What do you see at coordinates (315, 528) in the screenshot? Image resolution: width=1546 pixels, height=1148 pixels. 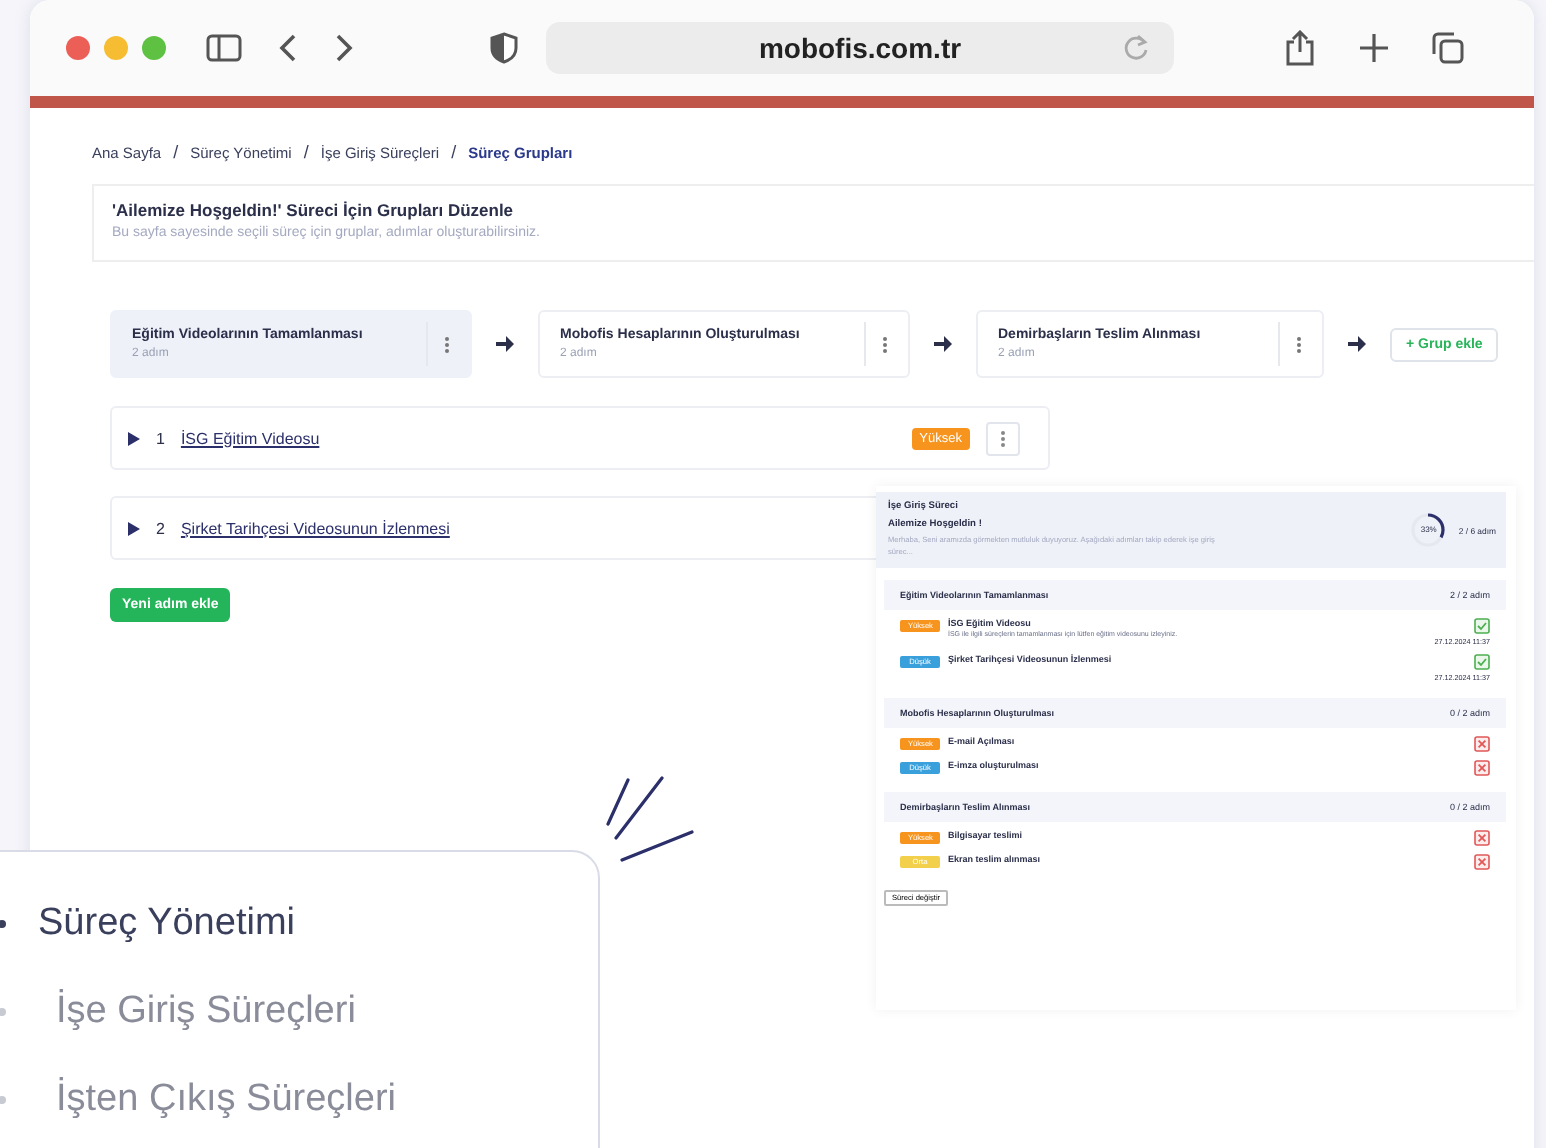 I see `step-link: Şirket Tarihçesi Videosunun İzlenmesi` at bounding box center [315, 528].